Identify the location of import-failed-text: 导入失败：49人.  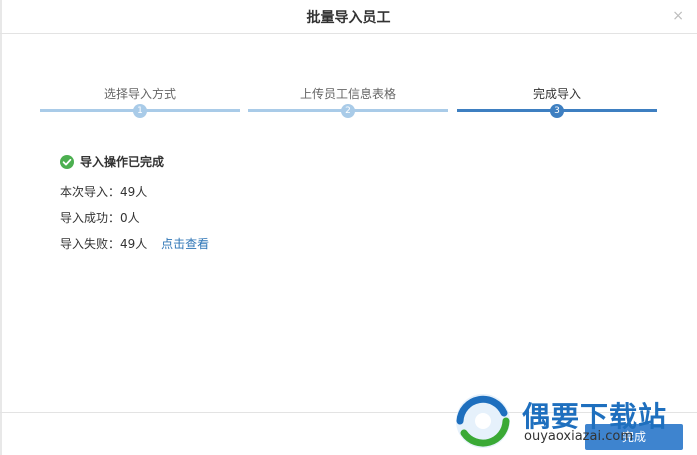
(104, 244).